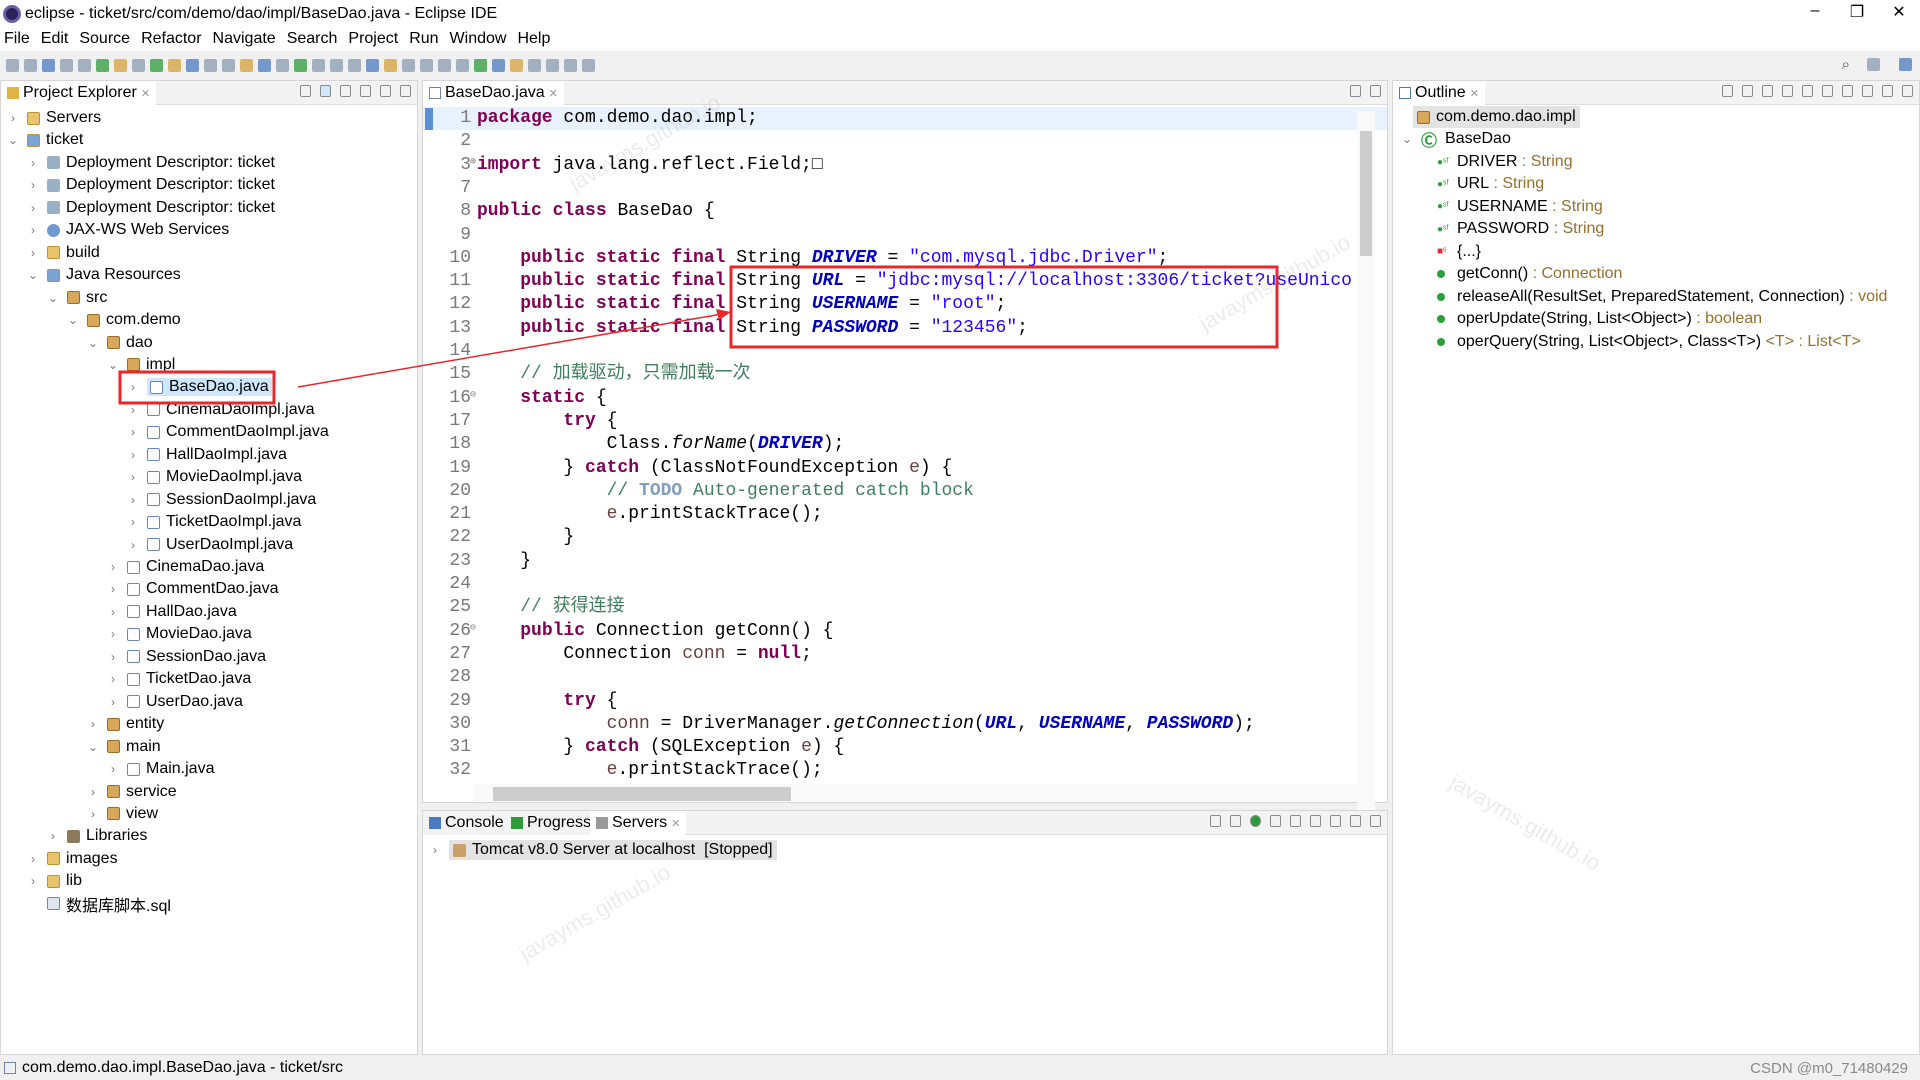  I want to click on tree-item: › UserDaoImpl.java, so click(210, 545).